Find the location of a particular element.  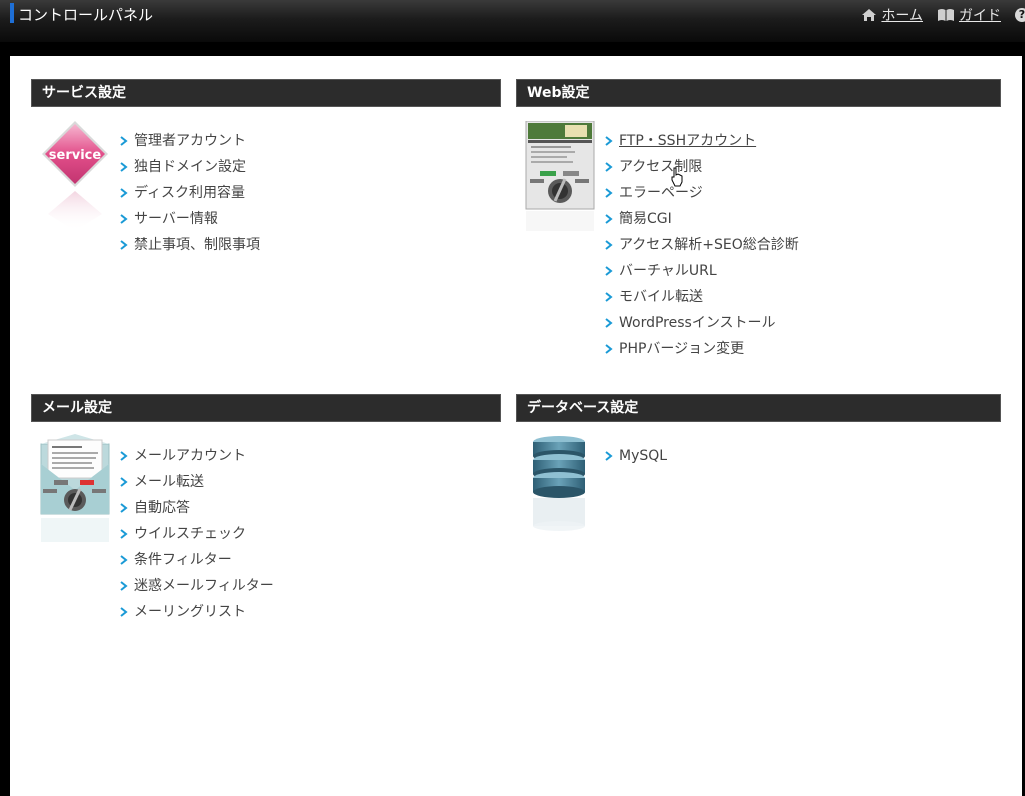

list-item: 管理者アカウント is located at coordinates (189, 146).